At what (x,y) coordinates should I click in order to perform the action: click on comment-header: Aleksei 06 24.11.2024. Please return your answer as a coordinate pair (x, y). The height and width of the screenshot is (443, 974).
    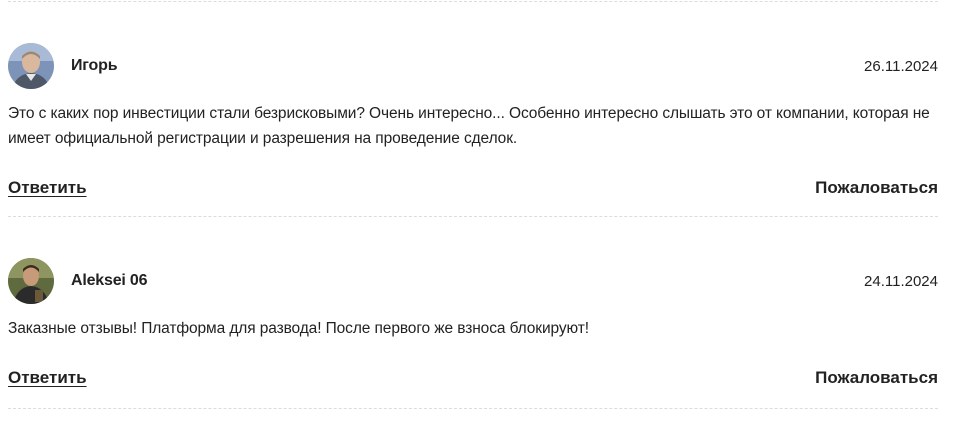
    Looking at the image, I should click on (473, 281).